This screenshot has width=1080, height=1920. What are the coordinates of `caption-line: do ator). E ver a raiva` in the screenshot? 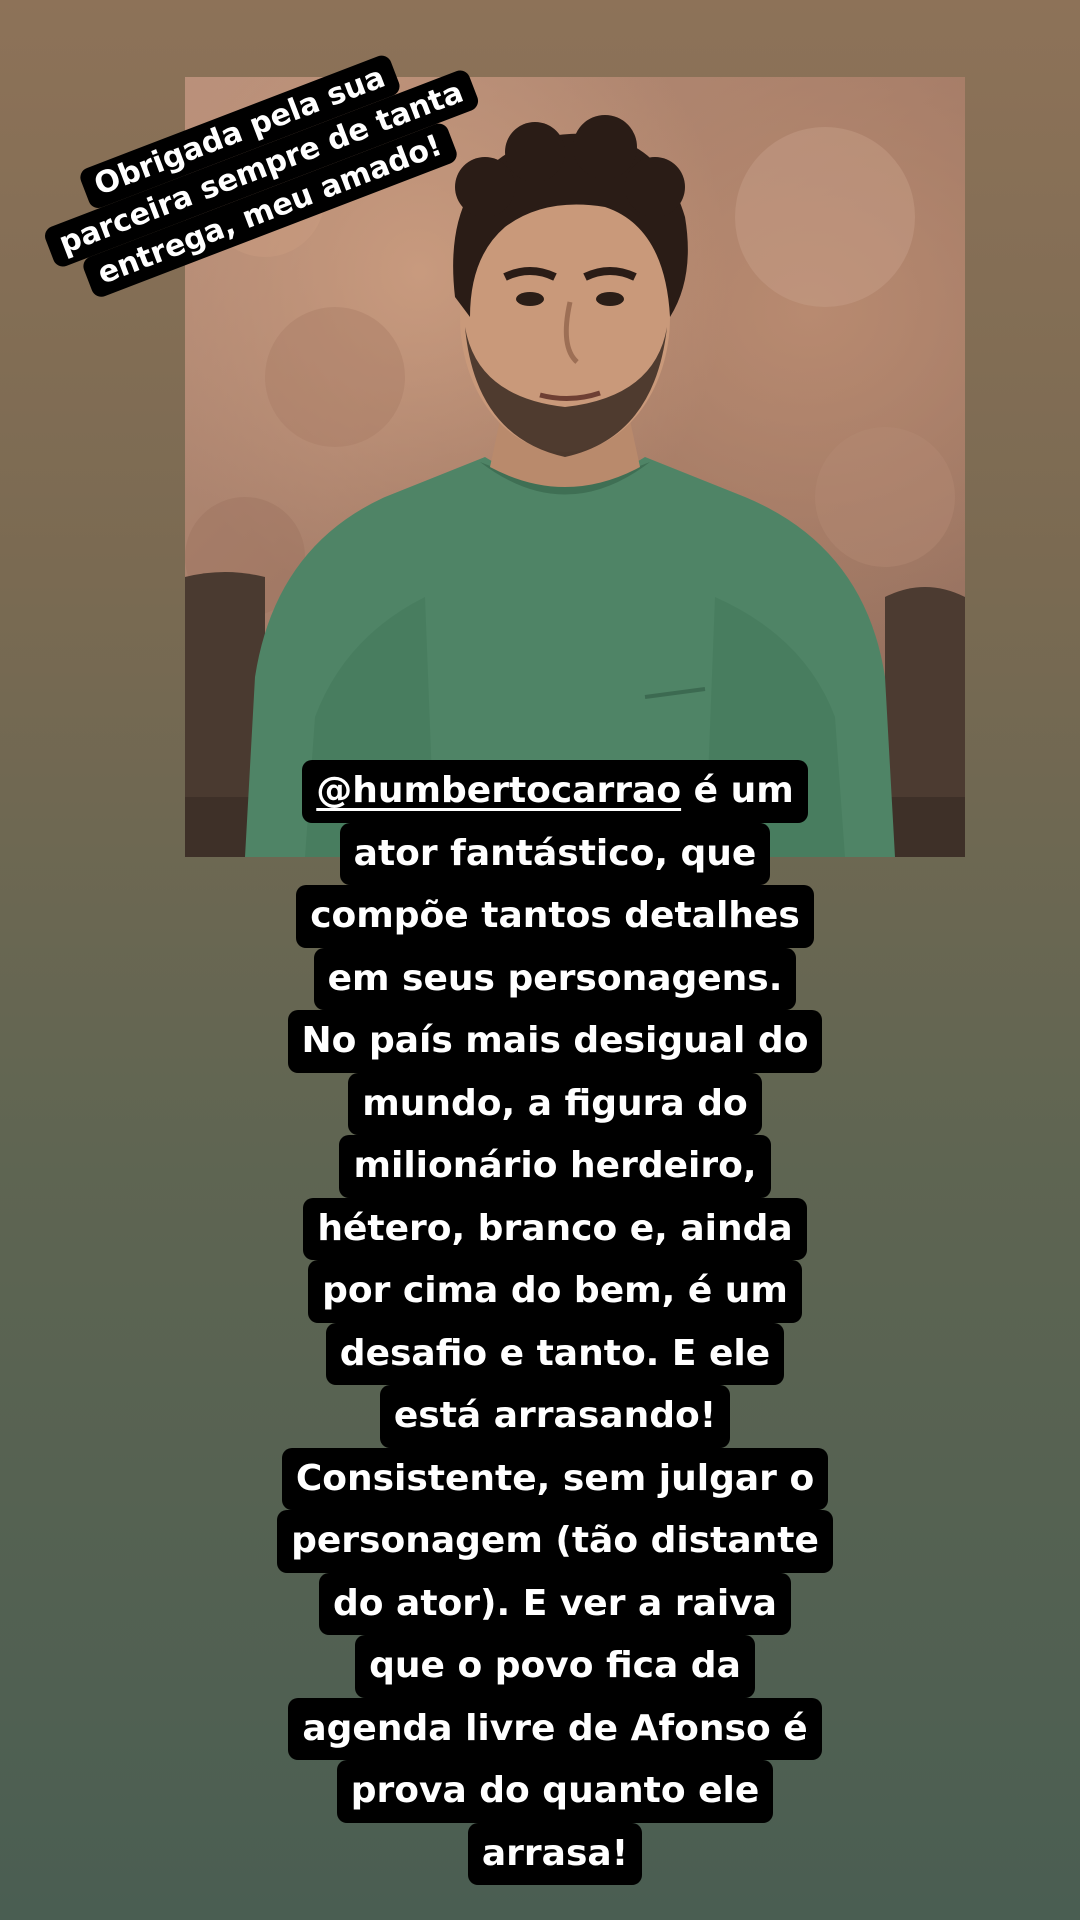 It's located at (555, 1603).